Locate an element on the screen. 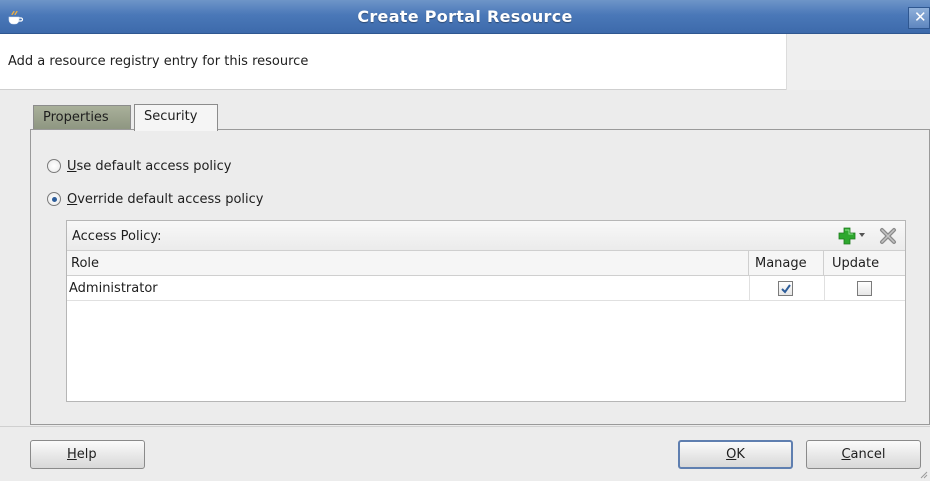 The image size is (930, 481). use-default-policy-radio is located at coordinates (54, 166).